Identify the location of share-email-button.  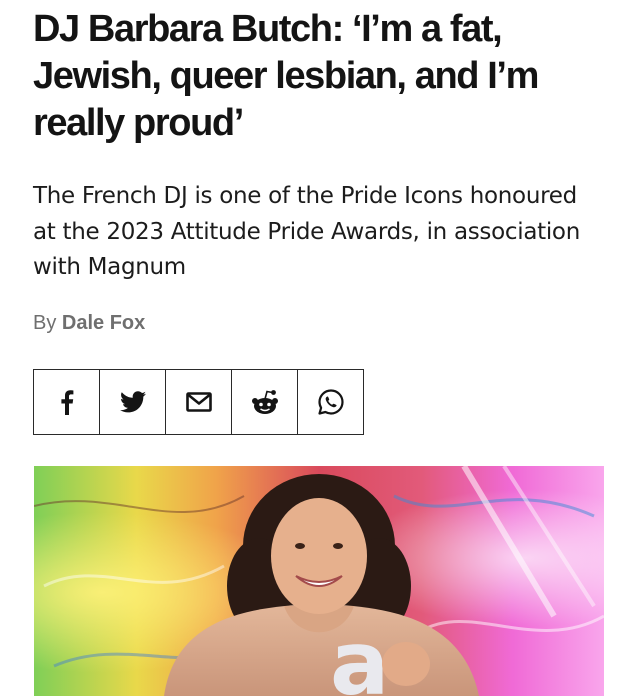
(199, 402).